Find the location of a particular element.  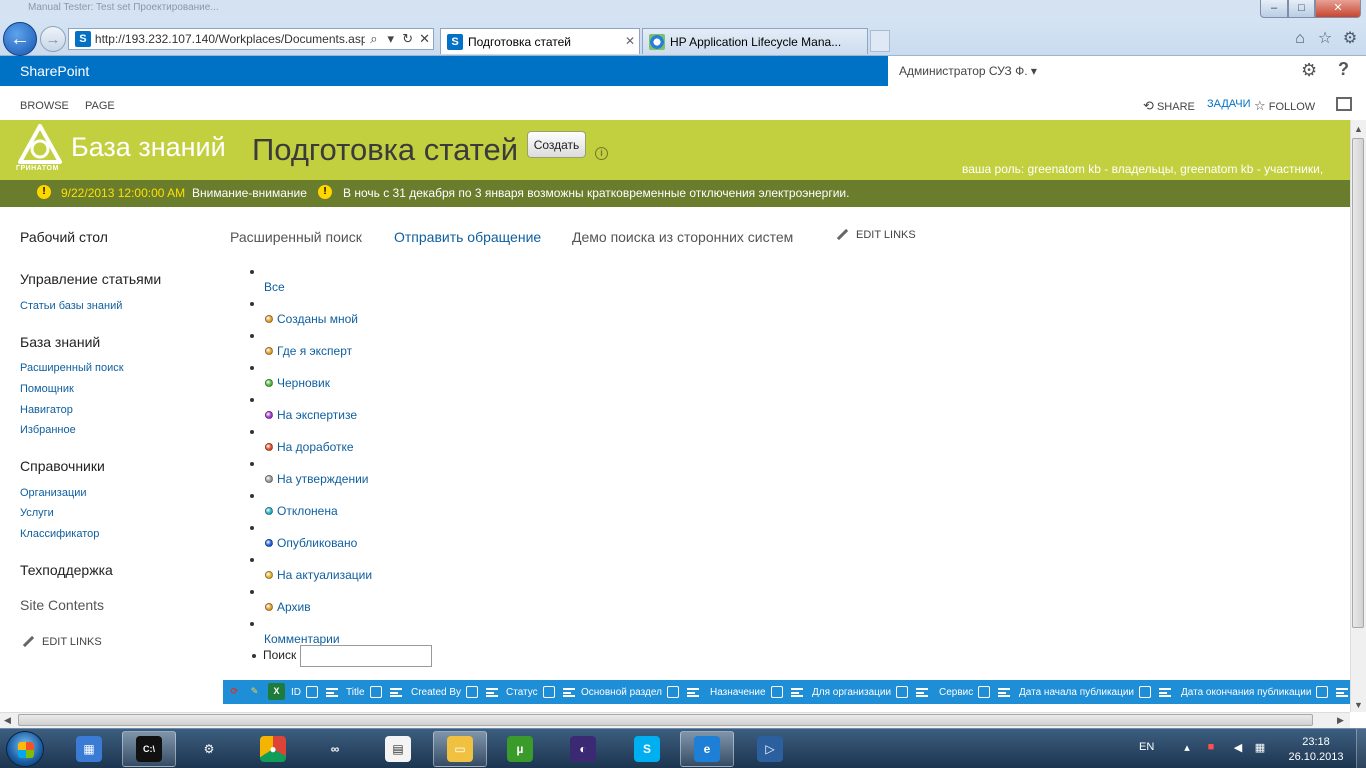

status-filter-link: На утверждении is located at coordinates (317, 479).